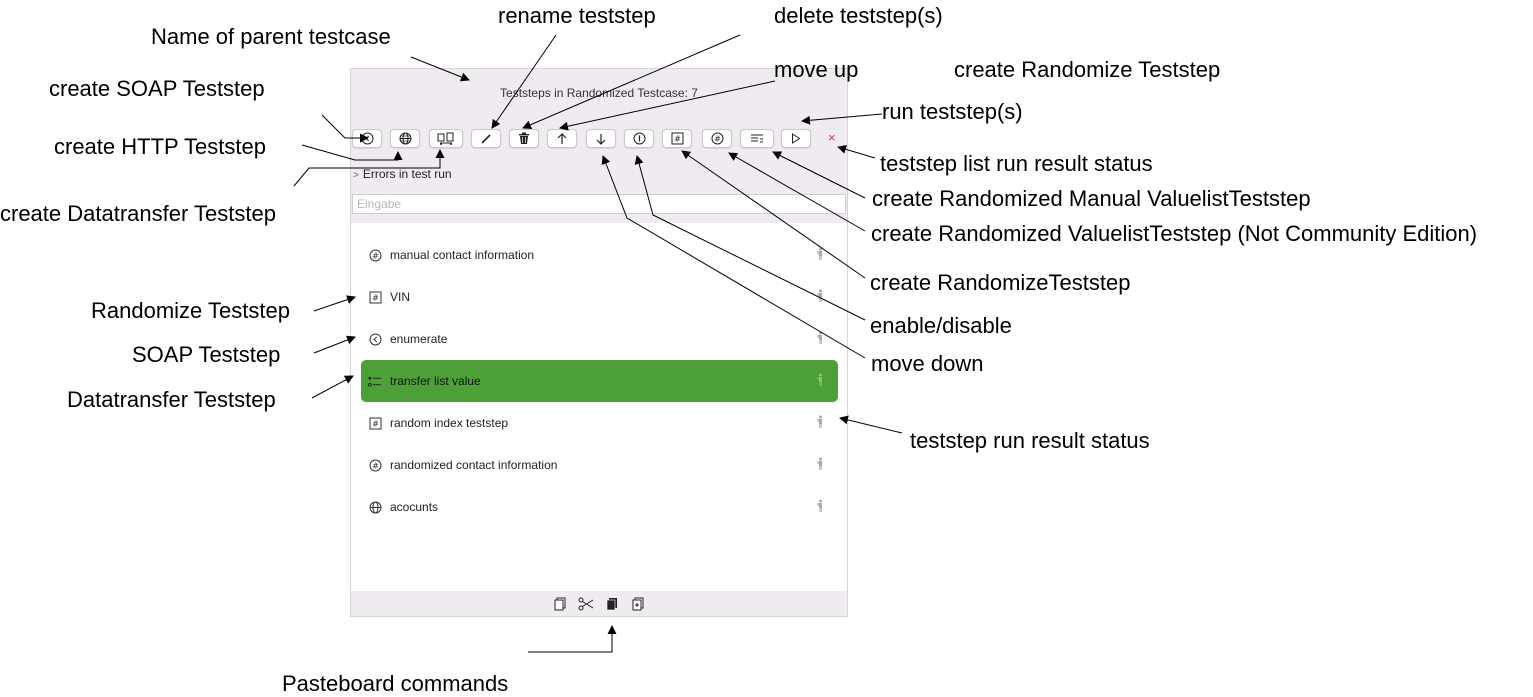 The height and width of the screenshot is (697, 1533). What do you see at coordinates (271, 36) in the screenshot?
I see `annotation-name-parent: Name of parent testcase` at bounding box center [271, 36].